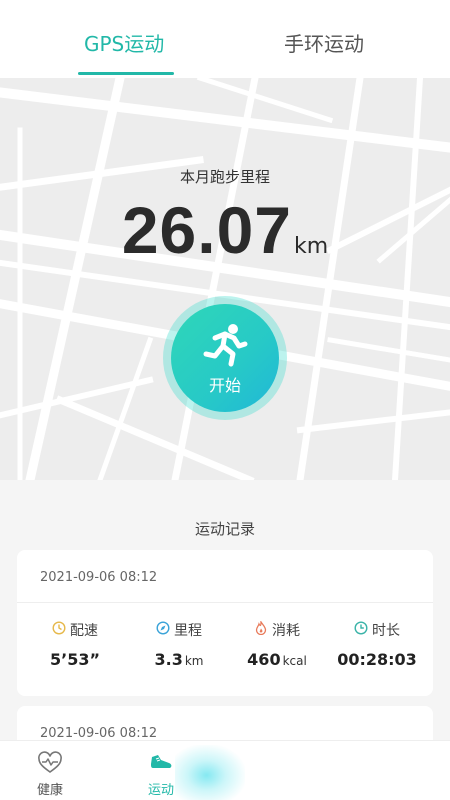 This screenshot has width=450, height=800. What do you see at coordinates (179, 644) in the screenshot?
I see `distance-stat: 里程 3.3 km` at bounding box center [179, 644].